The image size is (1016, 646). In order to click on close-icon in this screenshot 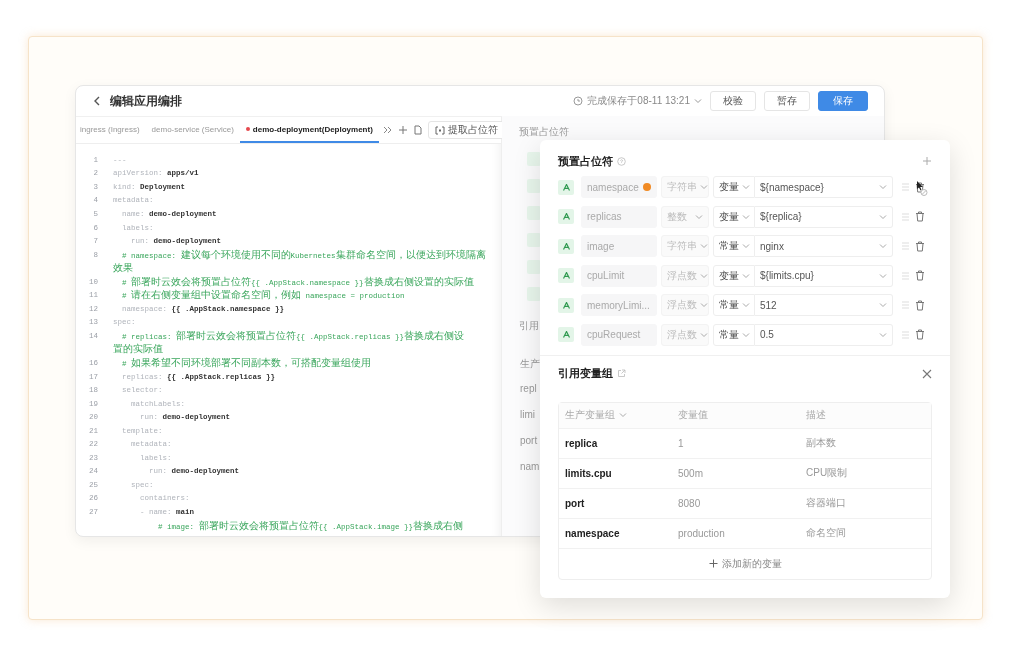, I will do `click(927, 373)`.